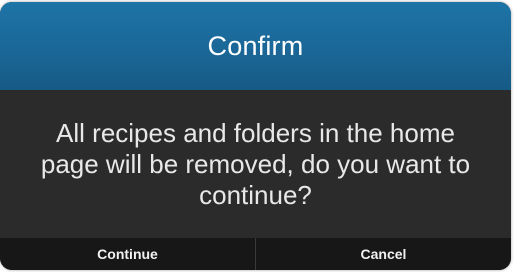  Describe the element at coordinates (383, 254) in the screenshot. I see `cancel-button: Cancel` at that location.